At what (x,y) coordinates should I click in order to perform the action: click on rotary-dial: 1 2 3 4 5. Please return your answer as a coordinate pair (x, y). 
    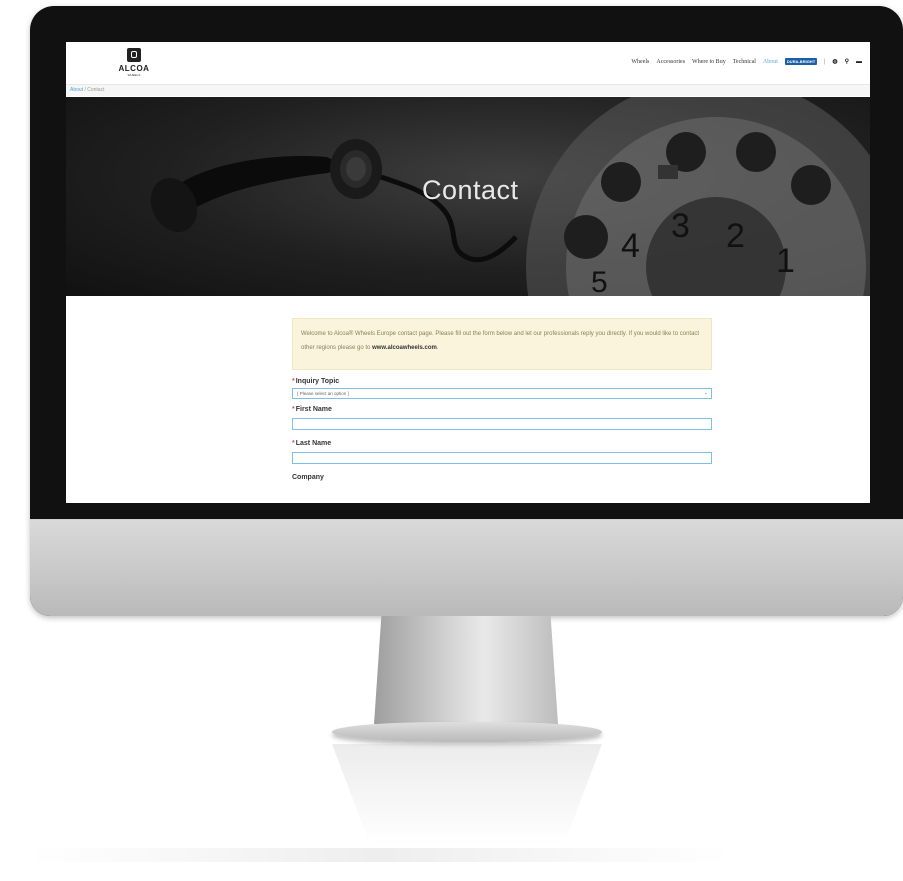
    Looking at the image, I should click on (698, 196).